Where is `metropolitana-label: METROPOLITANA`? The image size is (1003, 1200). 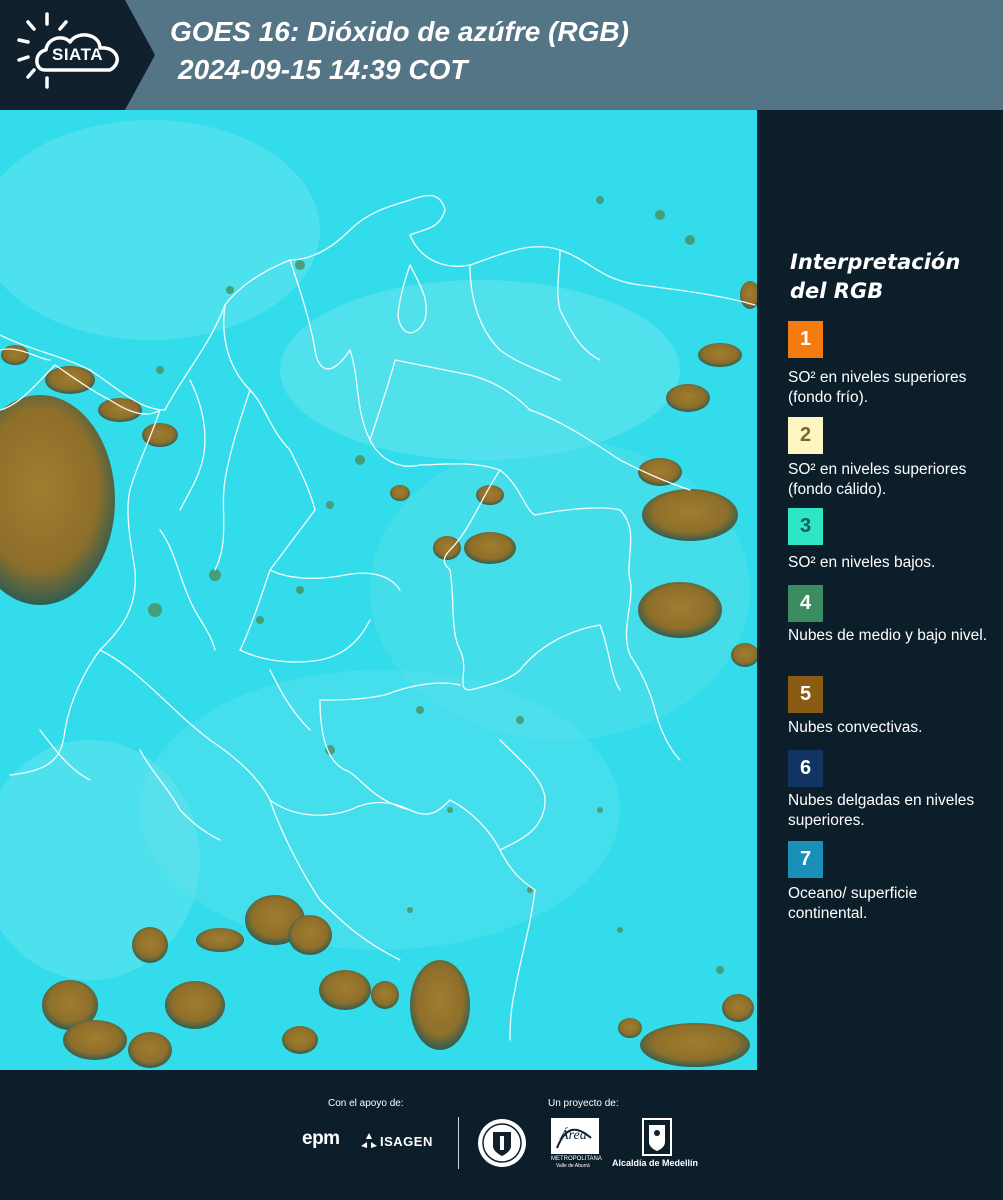 metropolitana-label: METROPOLITANA is located at coordinates (576, 1159).